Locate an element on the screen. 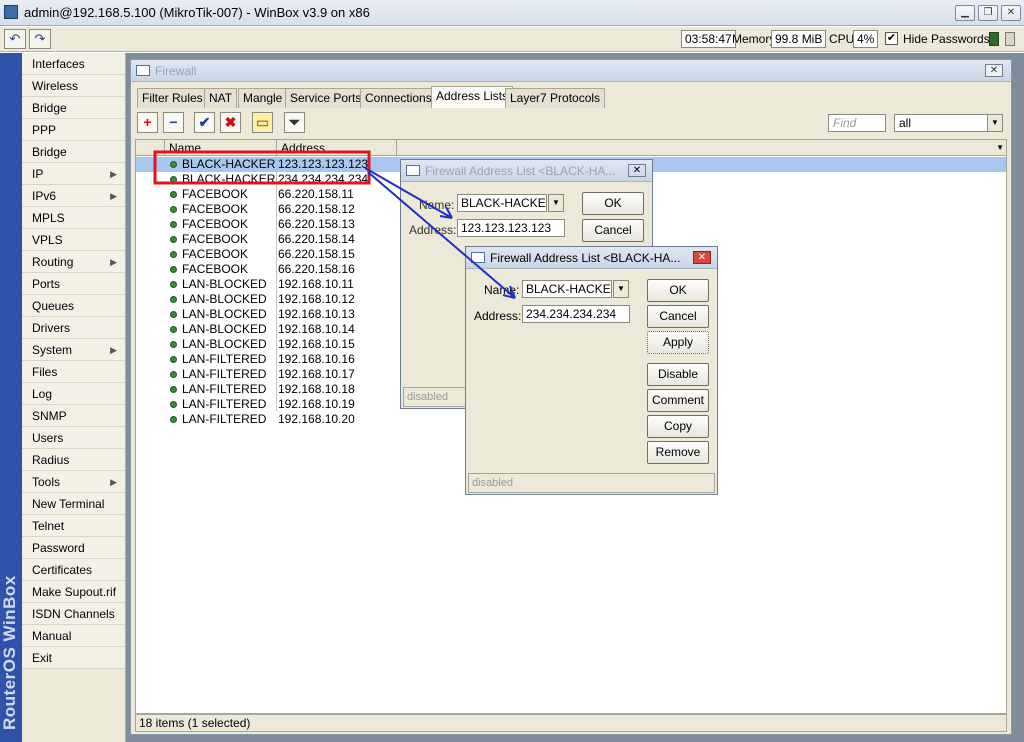  submenu-arrow-icon: ▶ is located at coordinates (113, 196).